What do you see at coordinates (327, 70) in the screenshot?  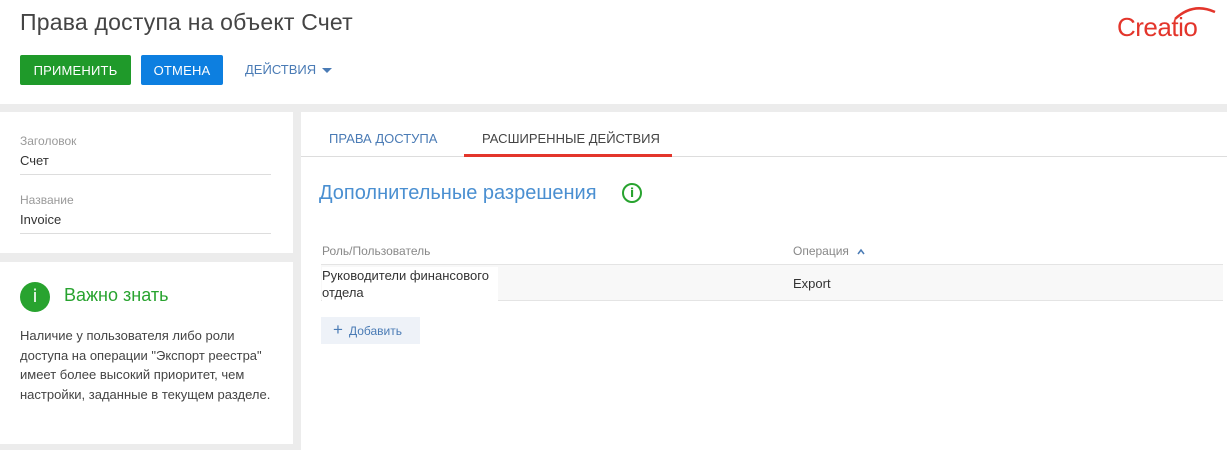 I see `chevron-down-icon` at bounding box center [327, 70].